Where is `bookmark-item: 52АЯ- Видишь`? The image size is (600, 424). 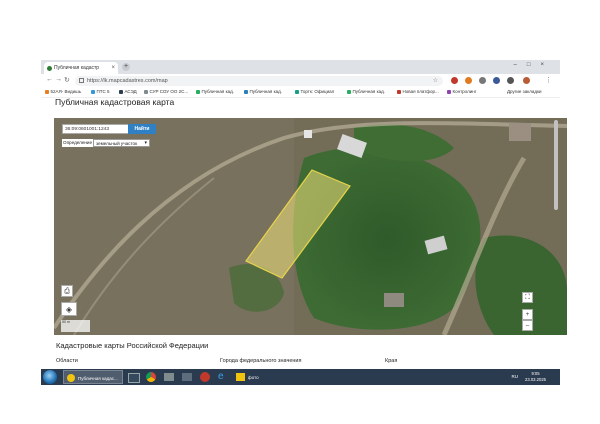
bookmark-item: 52АЯ- Видишь is located at coordinates (63, 91).